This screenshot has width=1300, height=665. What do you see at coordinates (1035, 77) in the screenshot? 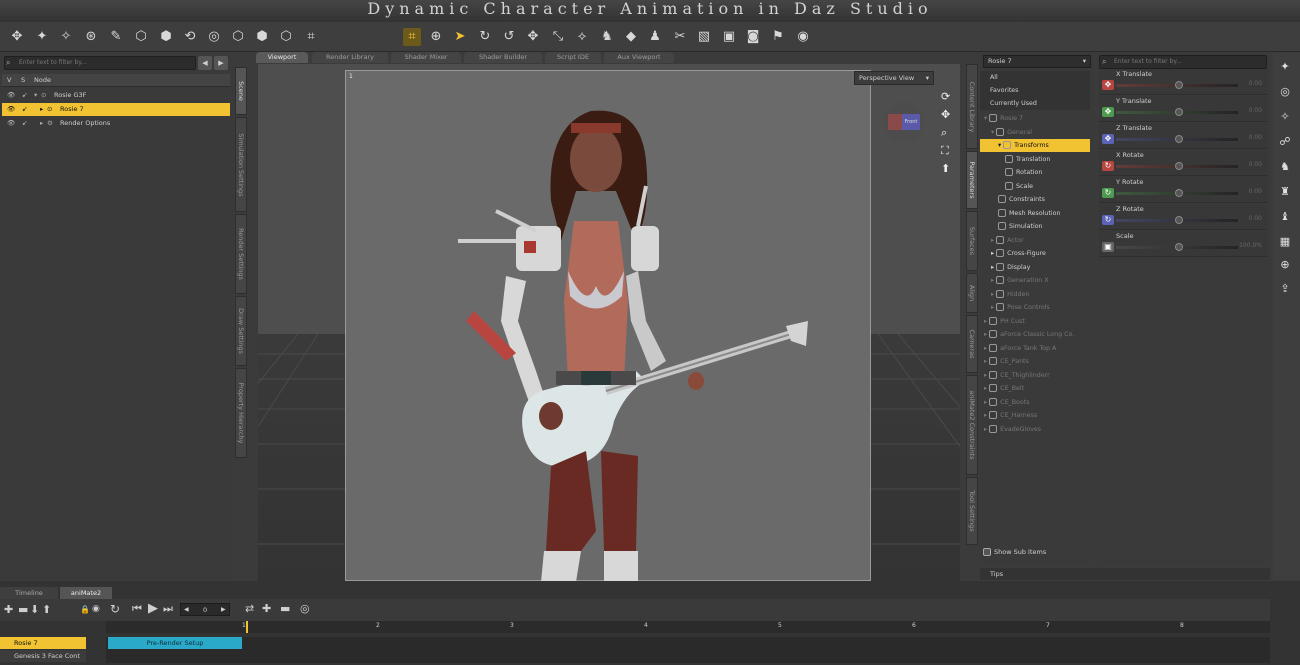
I see `list-item-all: All` at bounding box center [1035, 77].